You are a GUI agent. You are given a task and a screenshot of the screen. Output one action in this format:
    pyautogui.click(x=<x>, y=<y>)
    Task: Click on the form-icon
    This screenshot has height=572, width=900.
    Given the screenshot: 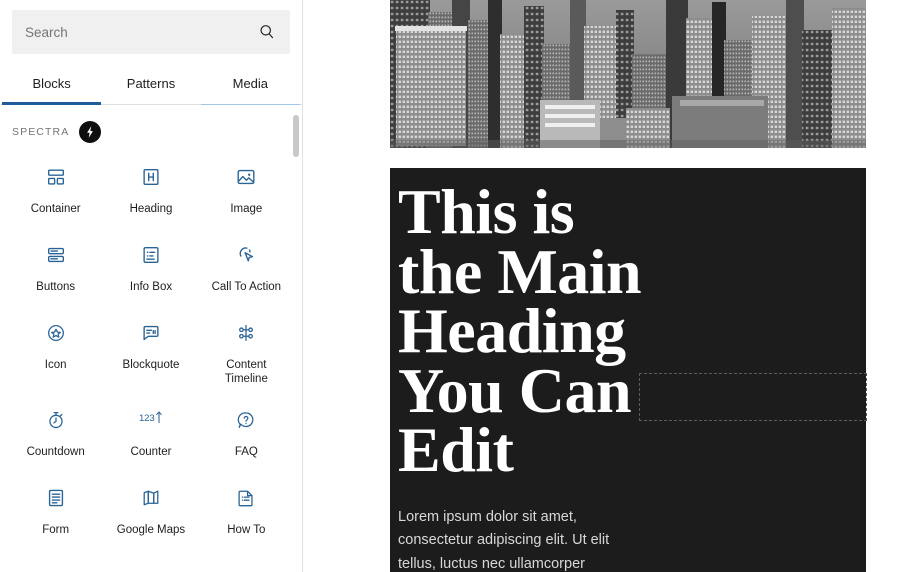 What is the action you would take?
    pyautogui.click(x=56, y=498)
    